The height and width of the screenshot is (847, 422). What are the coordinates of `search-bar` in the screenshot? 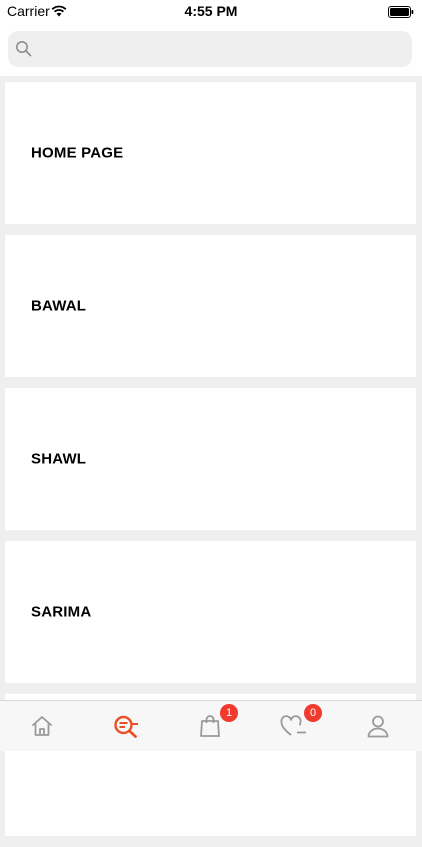 It's located at (210, 50).